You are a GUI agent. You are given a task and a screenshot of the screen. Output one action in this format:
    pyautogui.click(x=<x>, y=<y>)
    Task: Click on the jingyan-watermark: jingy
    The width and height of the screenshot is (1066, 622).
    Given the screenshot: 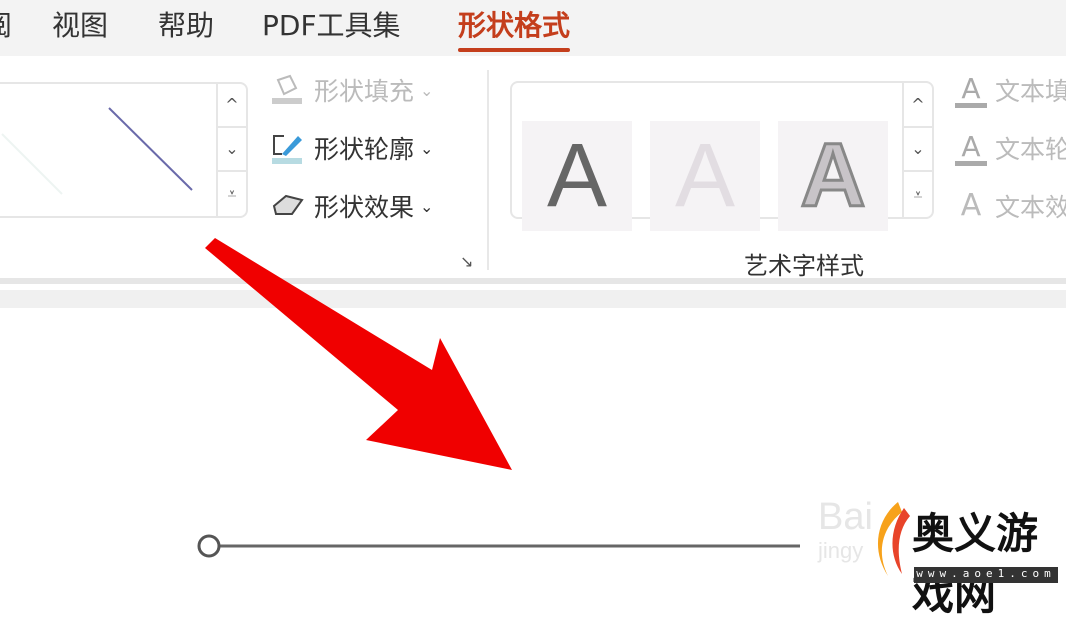 What is the action you would take?
    pyautogui.click(x=841, y=550)
    